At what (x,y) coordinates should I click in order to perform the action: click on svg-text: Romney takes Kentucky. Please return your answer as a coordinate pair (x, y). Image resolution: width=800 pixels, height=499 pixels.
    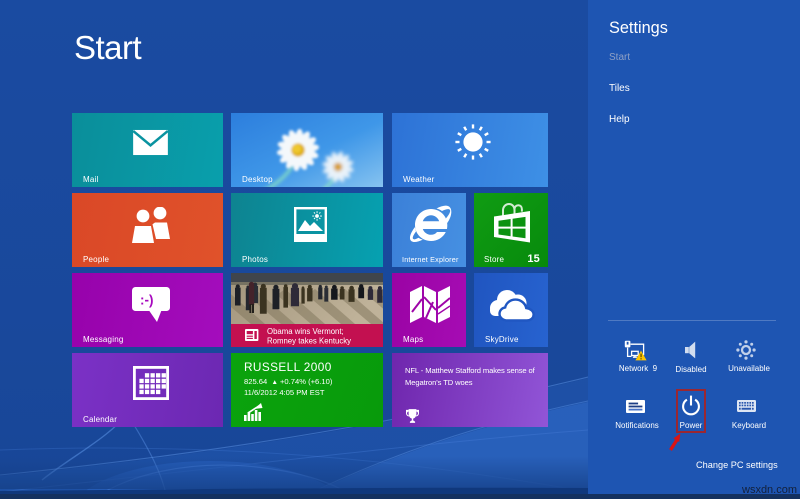
    Looking at the image, I should click on (309, 341).